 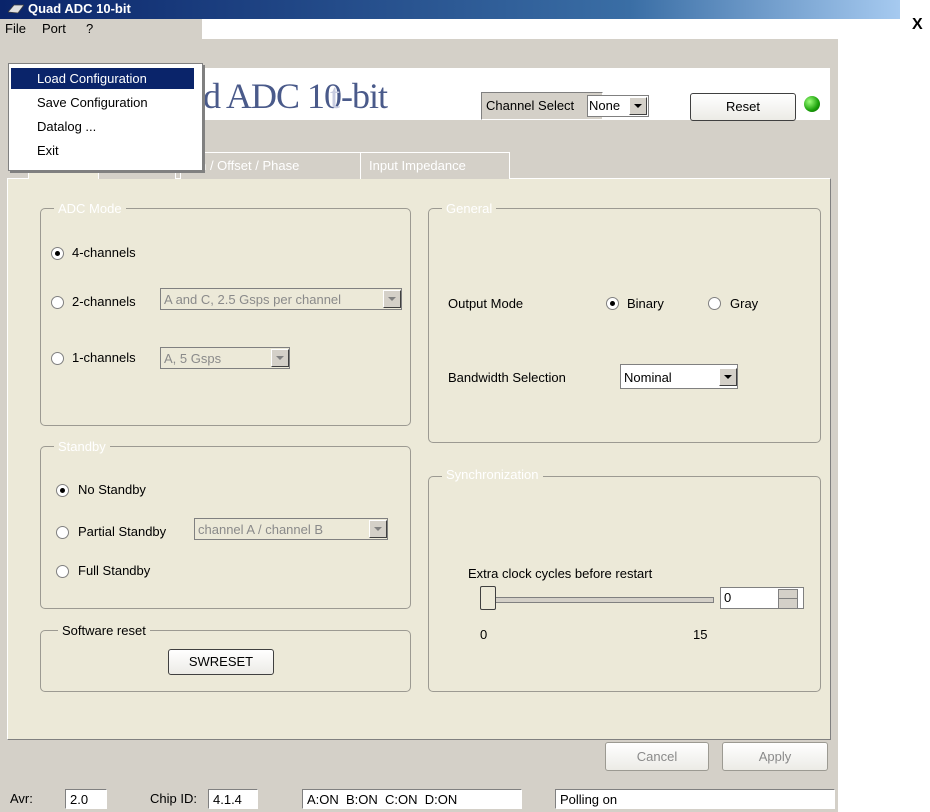 What do you see at coordinates (102, 102) in the screenshot?
I see `menu-item-save-configuration: Save Configuration` at bounding box center [102, 102].